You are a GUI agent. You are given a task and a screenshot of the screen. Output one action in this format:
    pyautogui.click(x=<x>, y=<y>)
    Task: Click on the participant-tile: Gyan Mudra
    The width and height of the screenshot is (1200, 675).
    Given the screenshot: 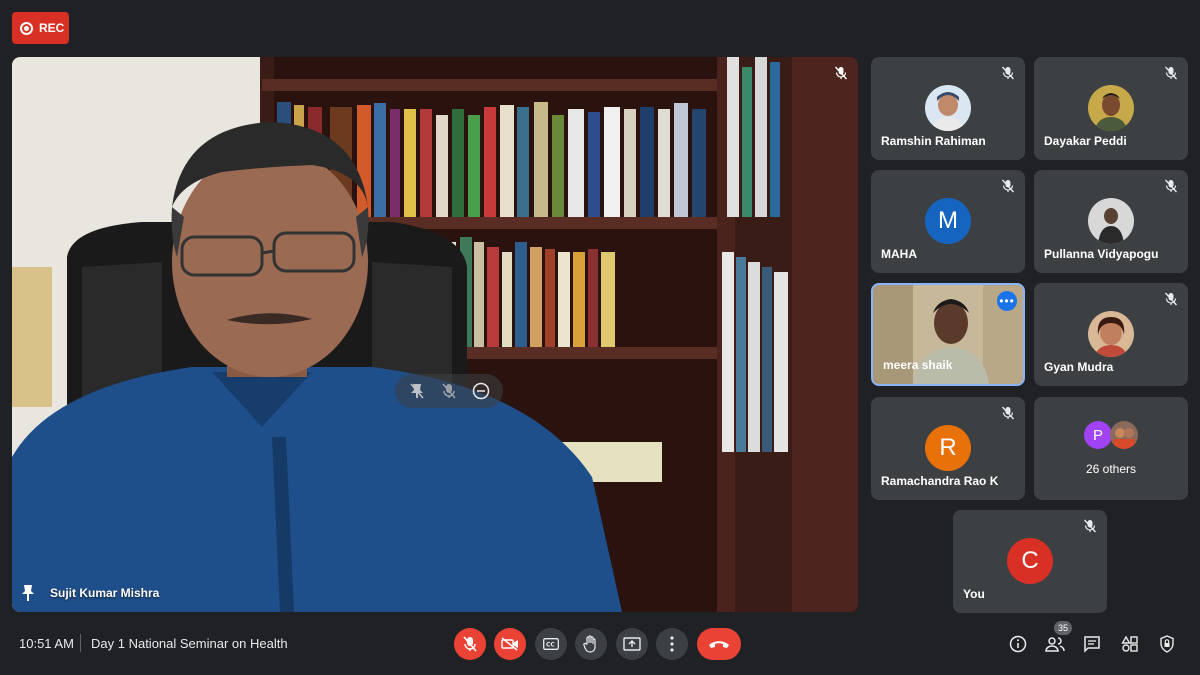 What is the action you would take?
    pyautogui.click(x=1111, y=334)
    